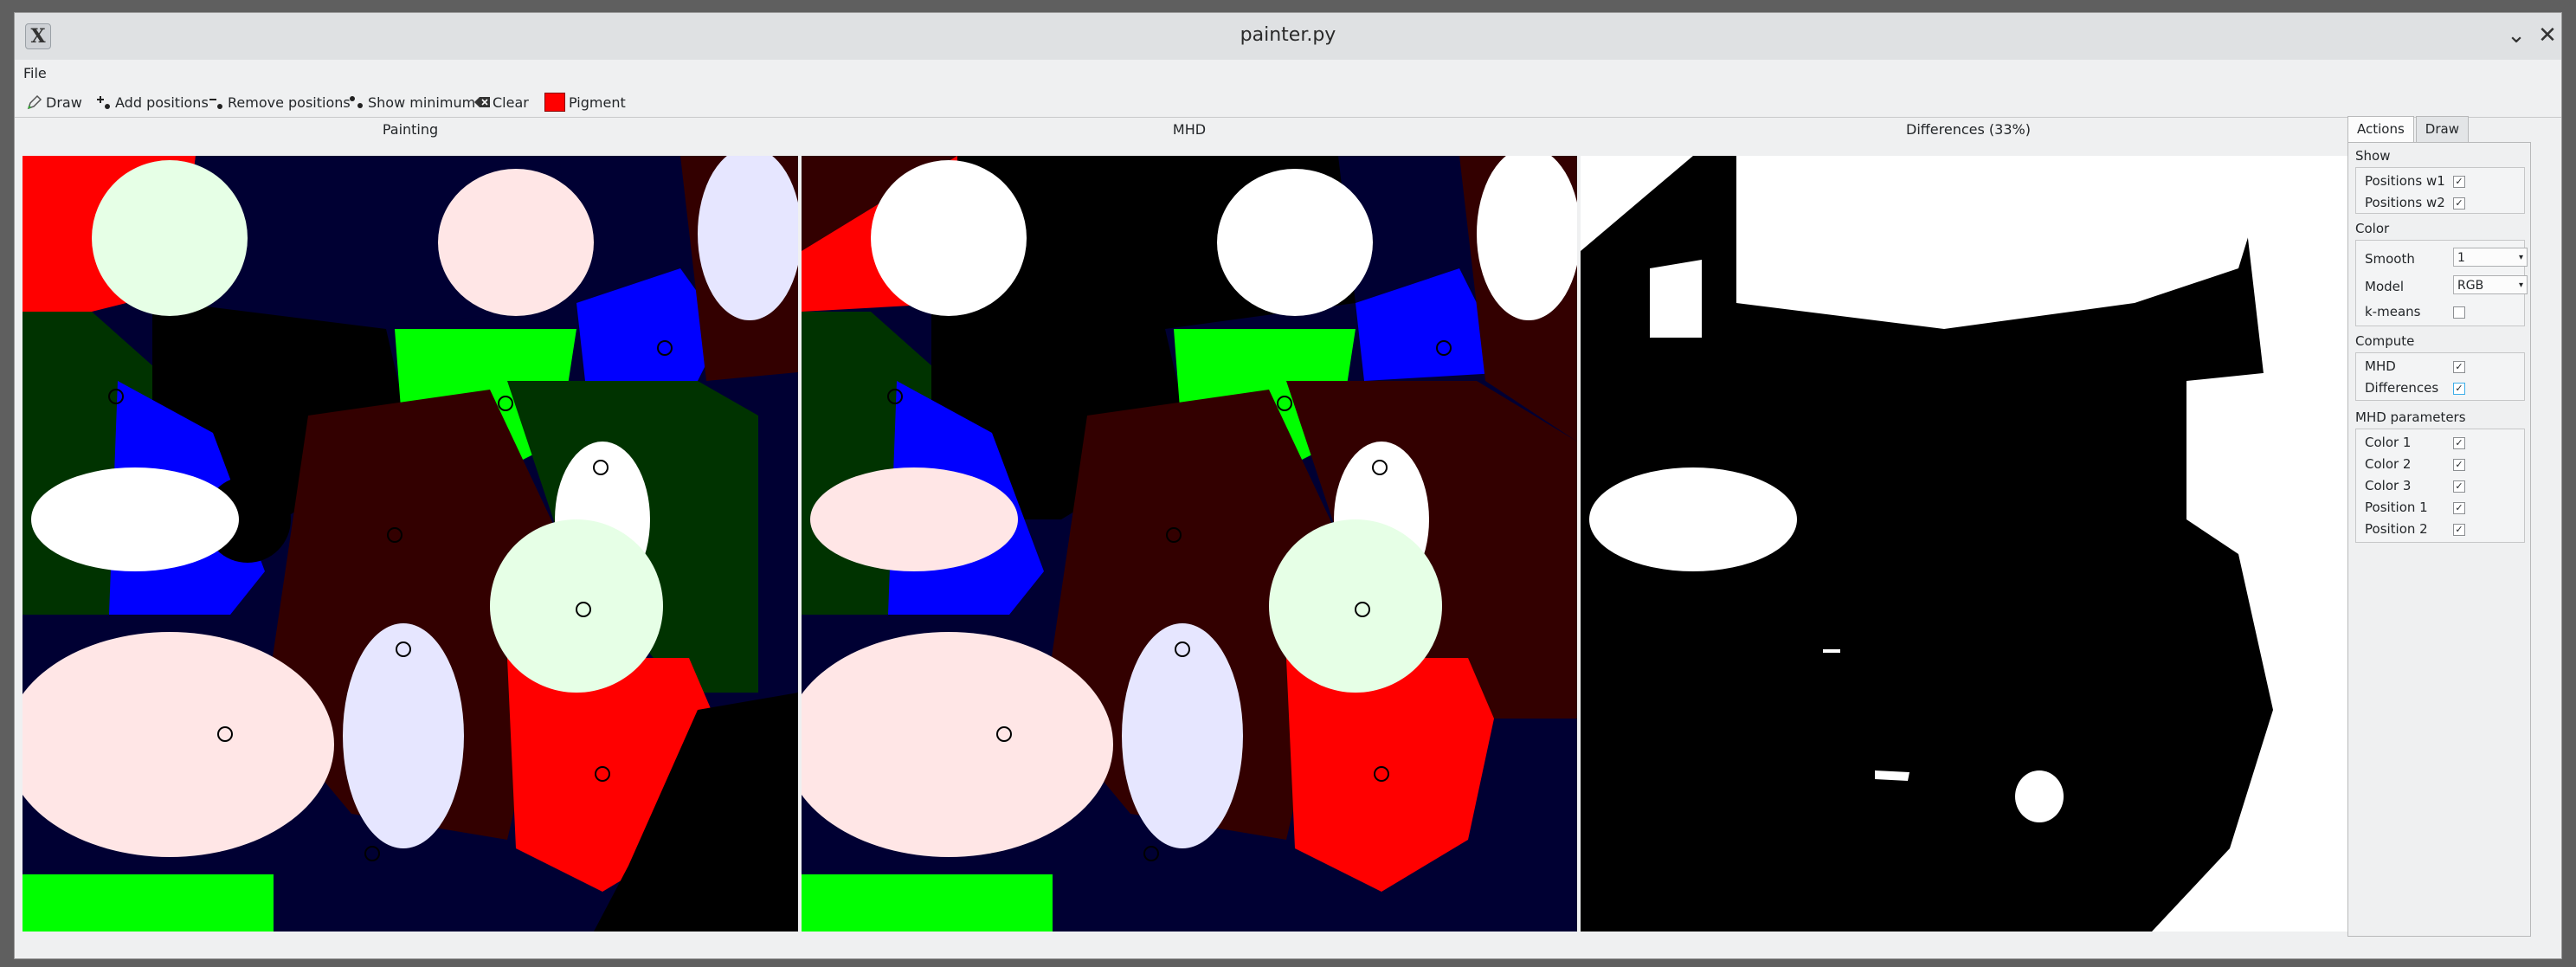 The width and height of the screenshot is (2576, 967). I want to click on draw-button: Draw, so click(54, 102).